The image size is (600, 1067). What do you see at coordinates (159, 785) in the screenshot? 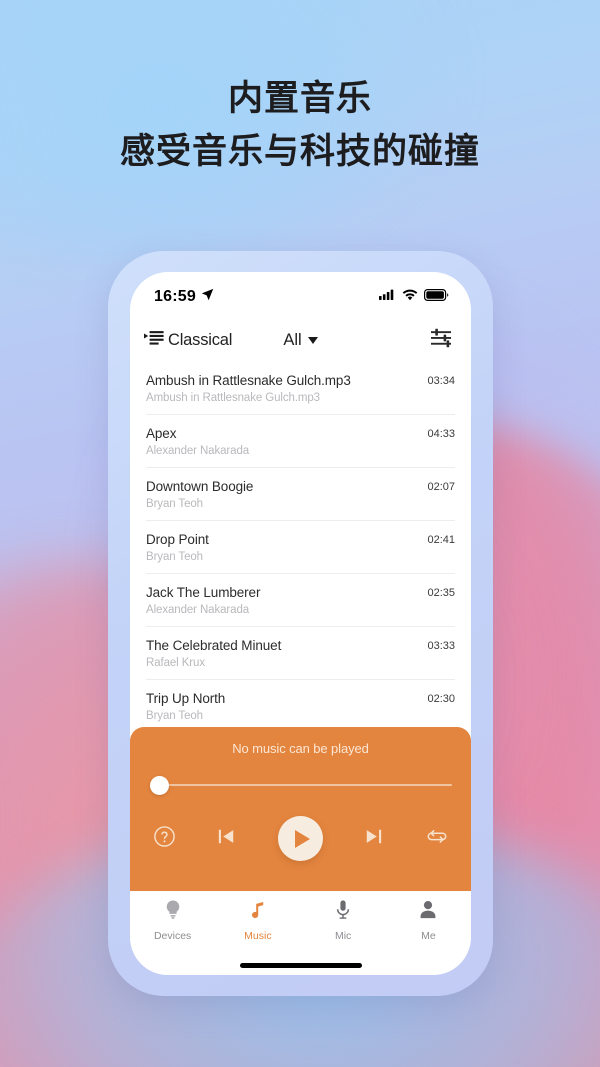
I see `seek-slider-thumb` at bounding box center [159, 785].